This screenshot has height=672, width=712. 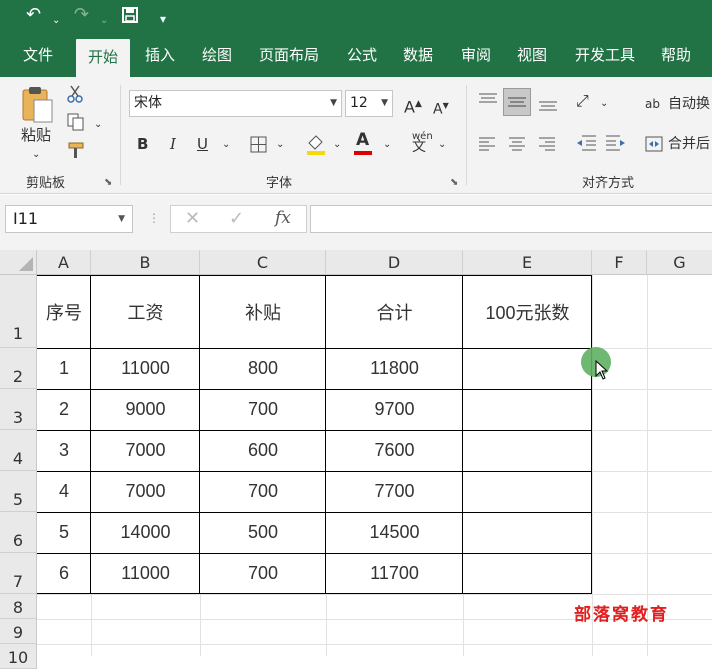 What do you see at coordinates (289, 55) in the screenshot?
I see `tab-page-layout: 页面布局` at bounding box center [289, 55].